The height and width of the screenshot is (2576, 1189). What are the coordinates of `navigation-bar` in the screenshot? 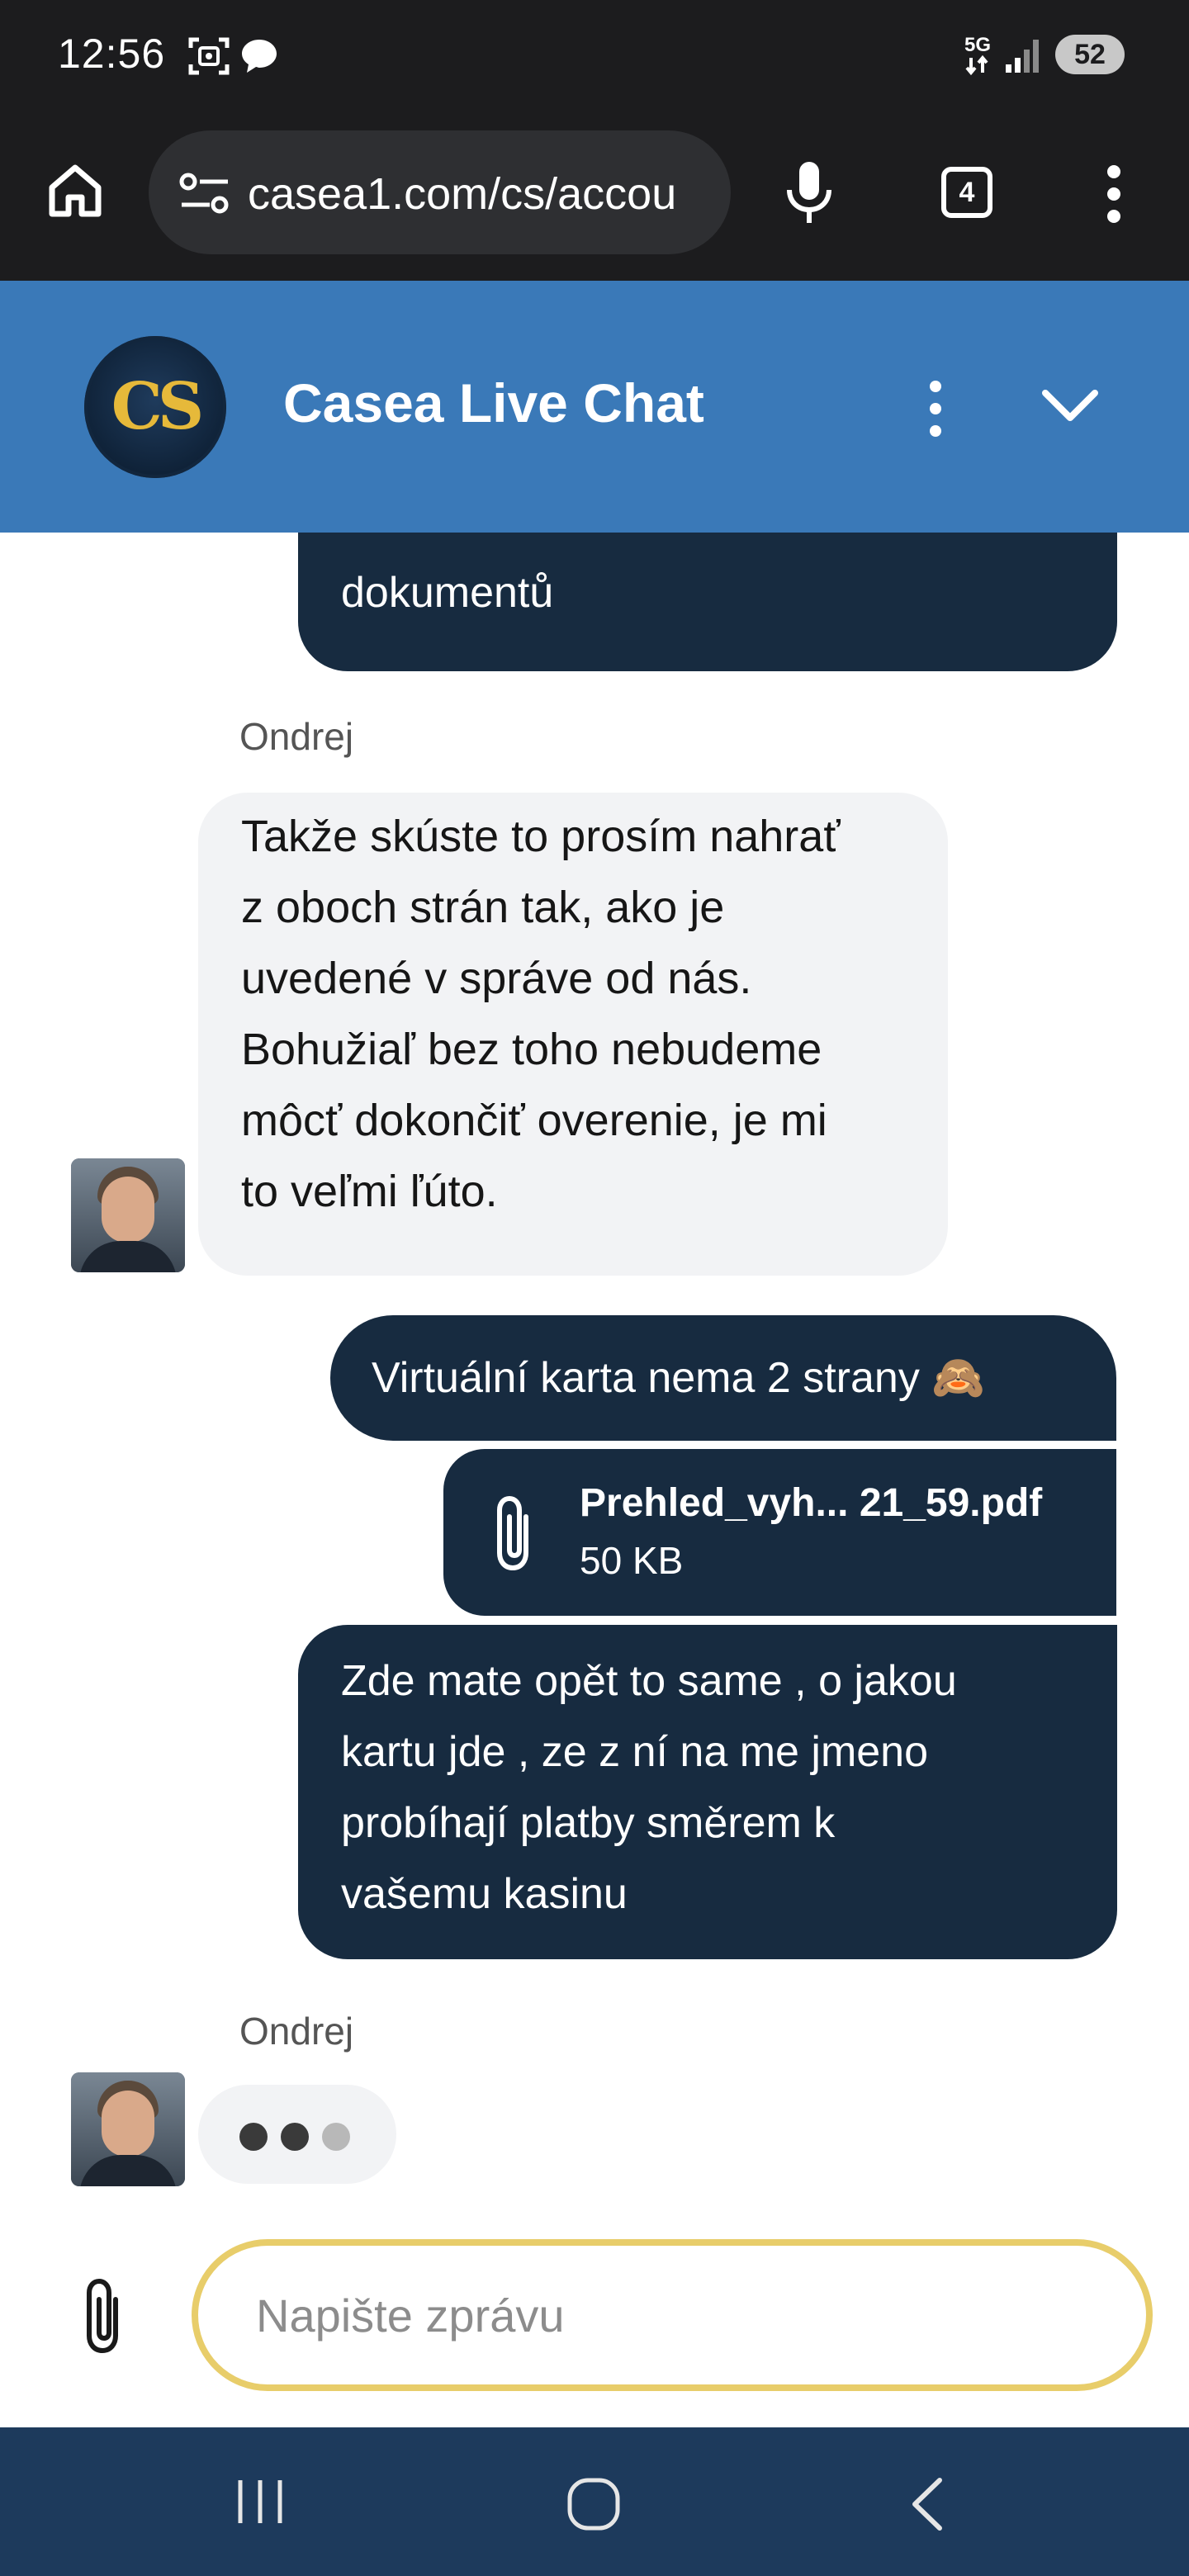 It's located at (594, 2501).